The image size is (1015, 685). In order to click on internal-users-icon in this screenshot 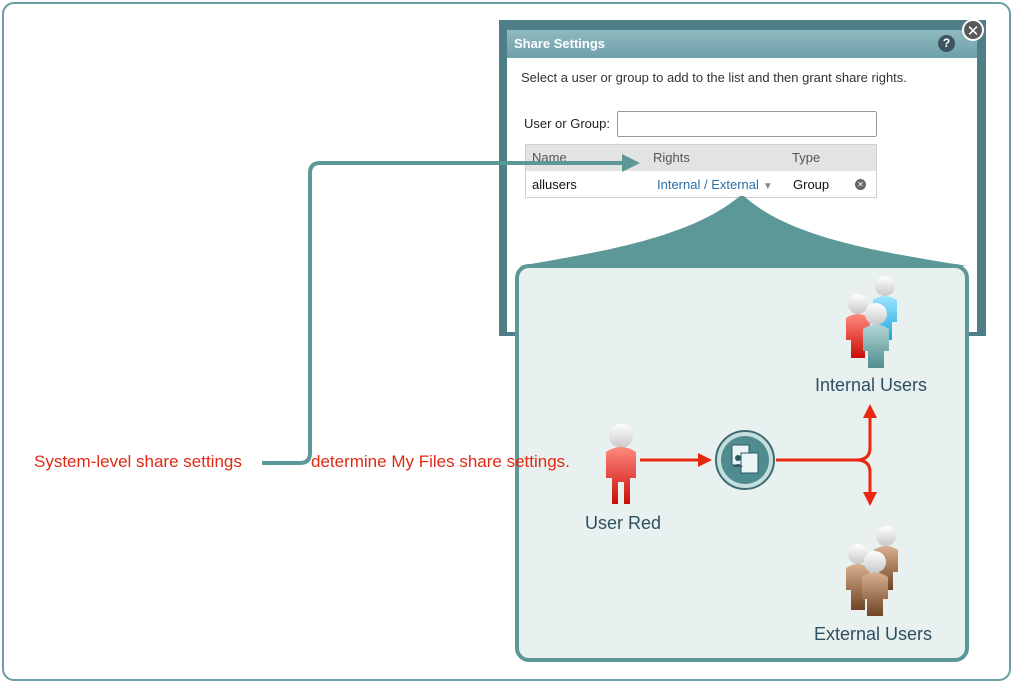, I will do `click(871, 322)`.